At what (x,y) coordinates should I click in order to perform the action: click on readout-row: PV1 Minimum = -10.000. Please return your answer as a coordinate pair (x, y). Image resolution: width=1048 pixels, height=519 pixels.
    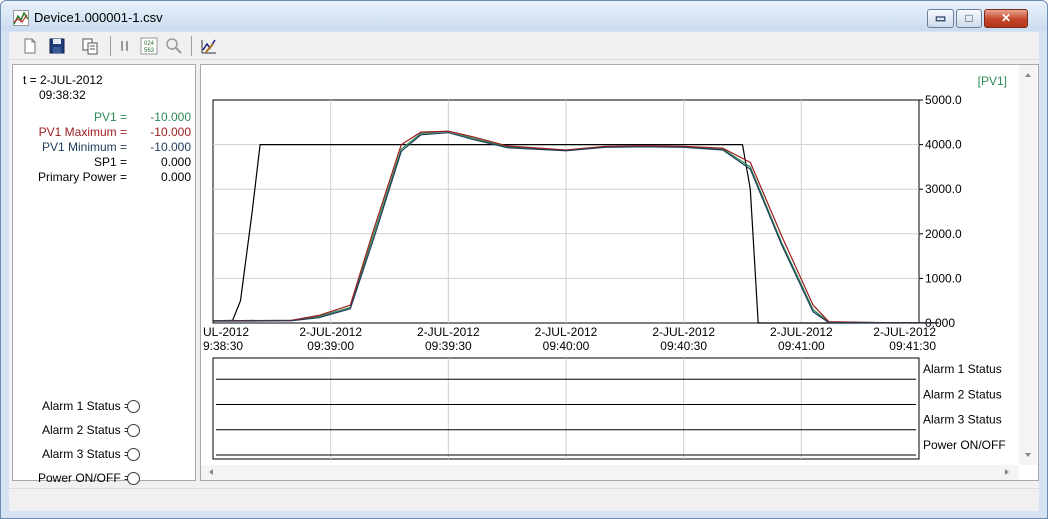
    Looking at the image, I should click on (104, 147).